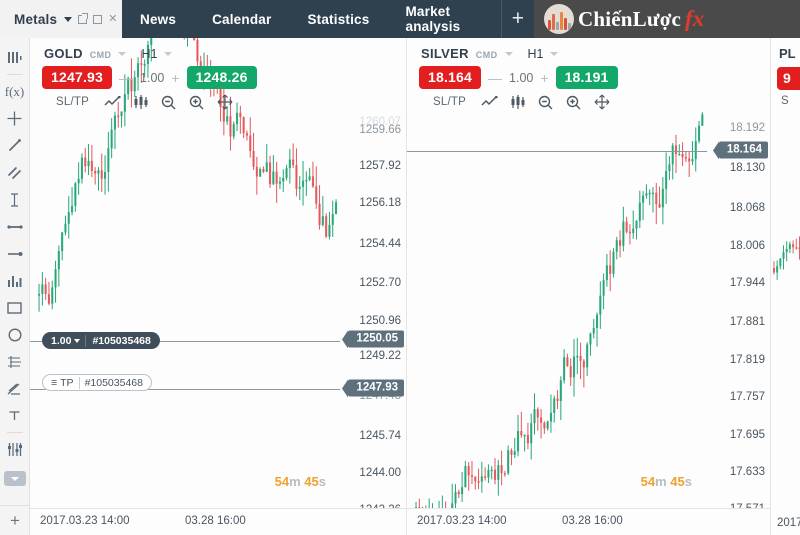 Image resolution: width=800 pixels, height=535 pixels. I want to click on order-volume: 1.00, so click(61, 340).